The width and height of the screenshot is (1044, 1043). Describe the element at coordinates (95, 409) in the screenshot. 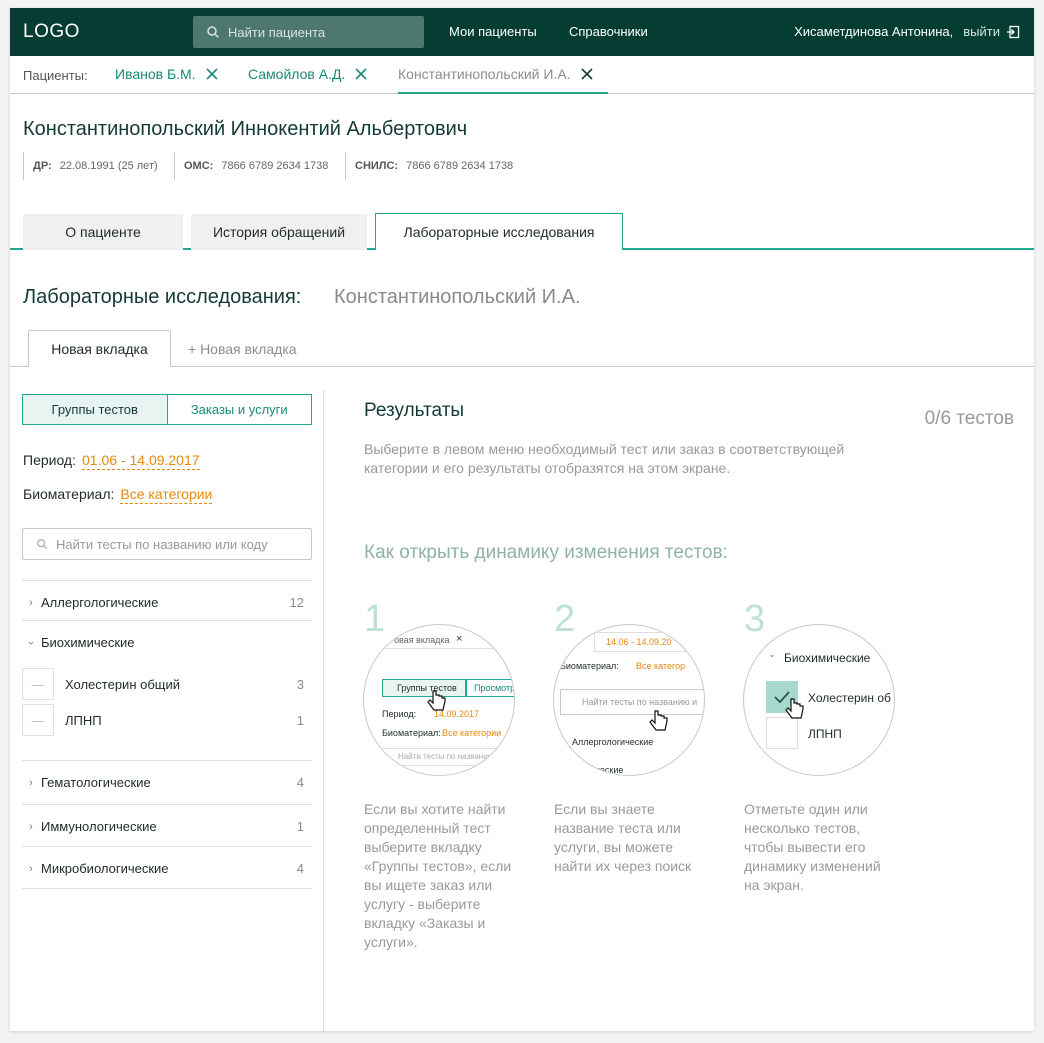

I see `toggle-test-groups: Группы тестов` at that location.